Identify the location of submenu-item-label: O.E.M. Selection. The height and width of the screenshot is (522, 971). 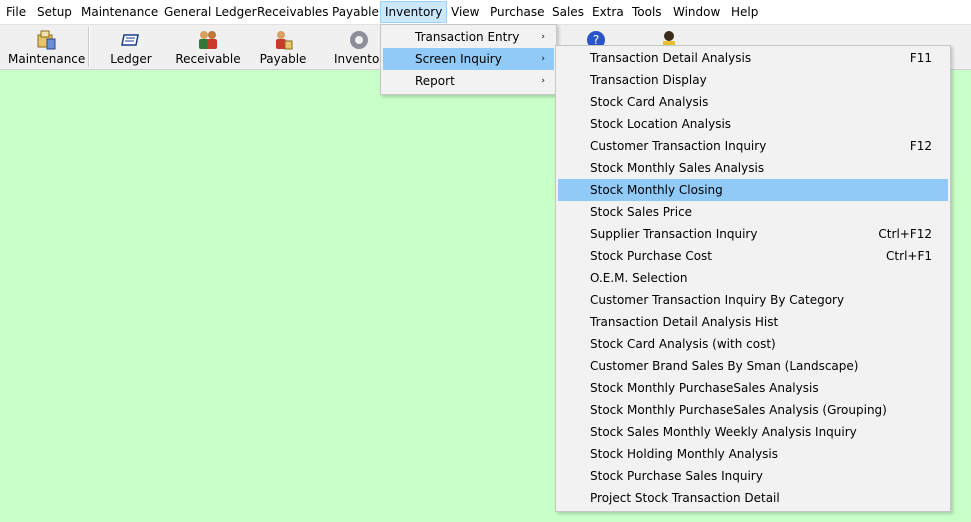
(639, 278).